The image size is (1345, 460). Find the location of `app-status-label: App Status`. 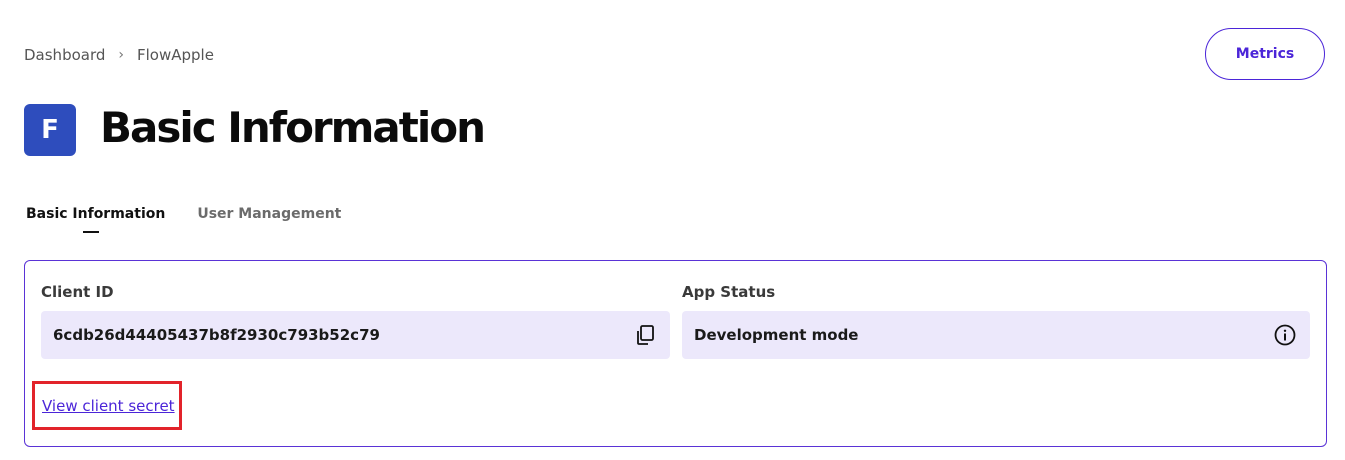

app-status-label: App Status is located at coordinates (729, 292).